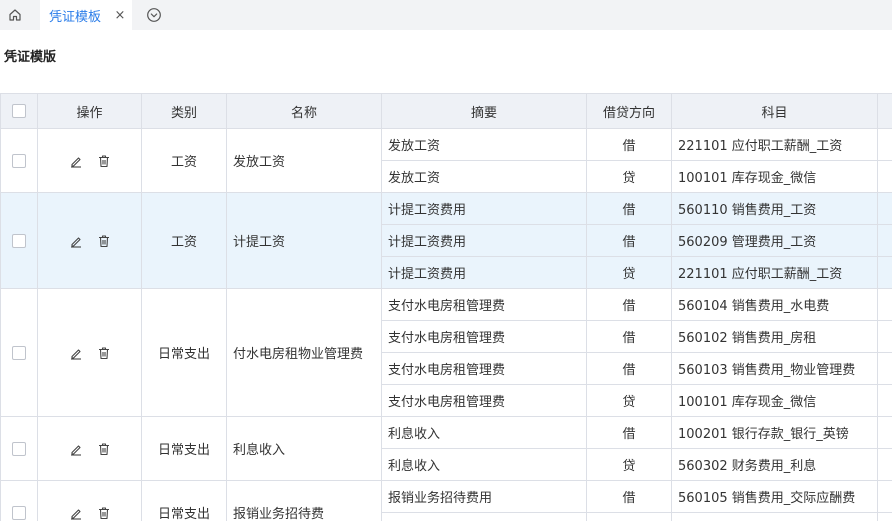 This screenshot has height=521, width=892. What do you see at coordinates (774, 240) in the screenshot?
I see `subject-cell: 560209 管理费用_工资` at bounding box center [774, 240].